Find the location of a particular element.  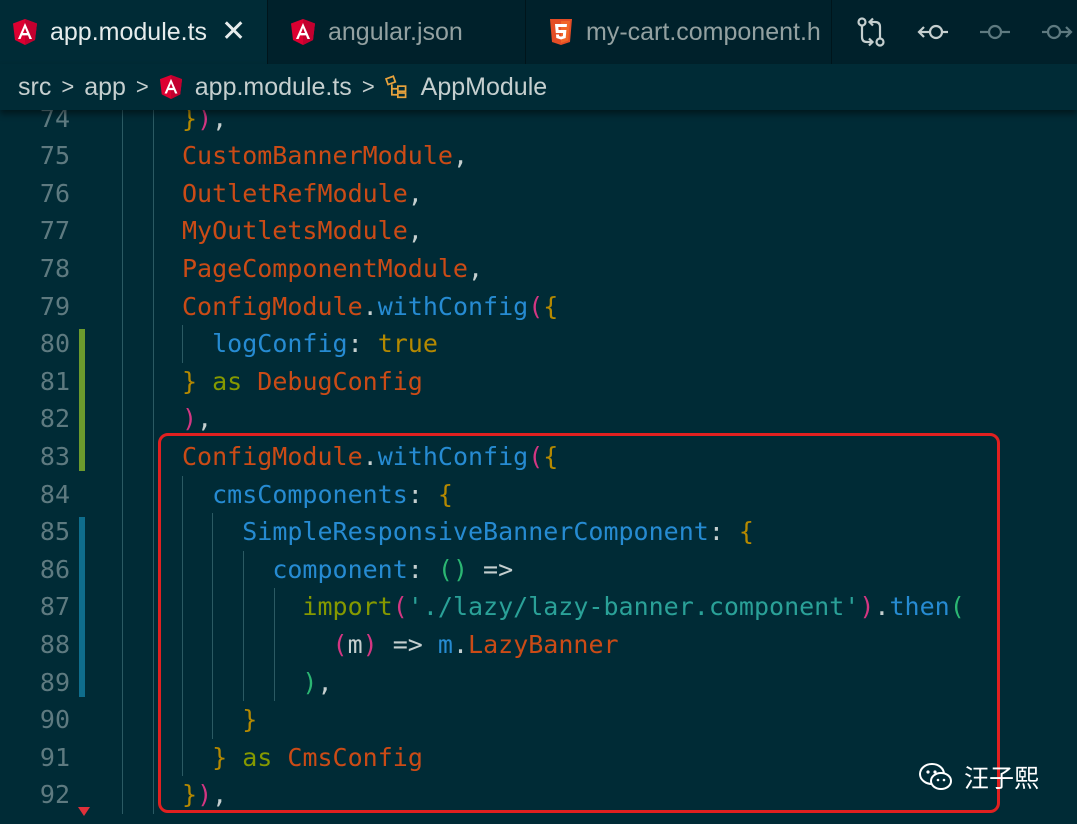

tab-label: app.module.ts is located at coordinates (129, 31).